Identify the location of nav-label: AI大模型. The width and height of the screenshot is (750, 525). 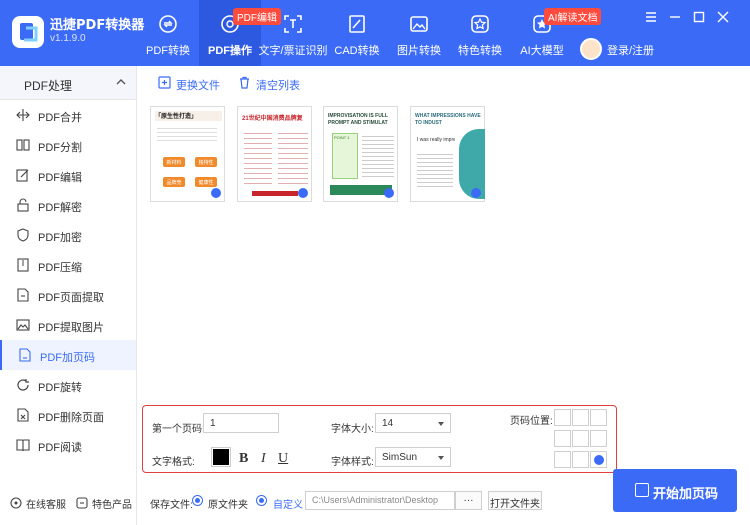
(542, 51).